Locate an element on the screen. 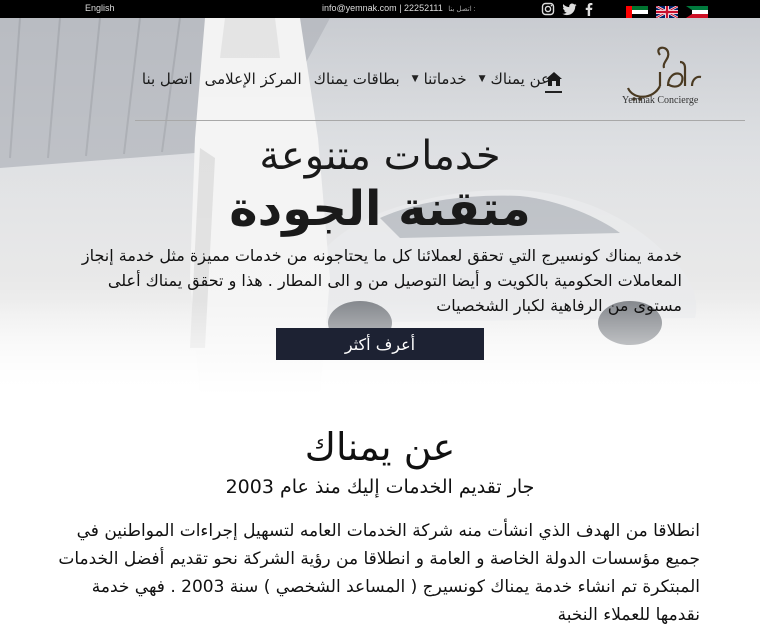 This screenshot has width=760, height=629. nav-item-cards: بطاقات يمناك is located at coordinates (357, 79).